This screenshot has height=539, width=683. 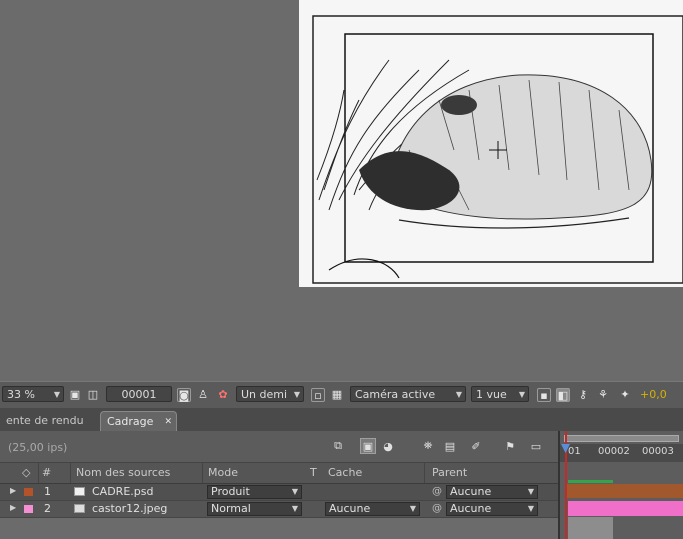 I want to click on views-value: 1 vue, so click(x=491, y=394).